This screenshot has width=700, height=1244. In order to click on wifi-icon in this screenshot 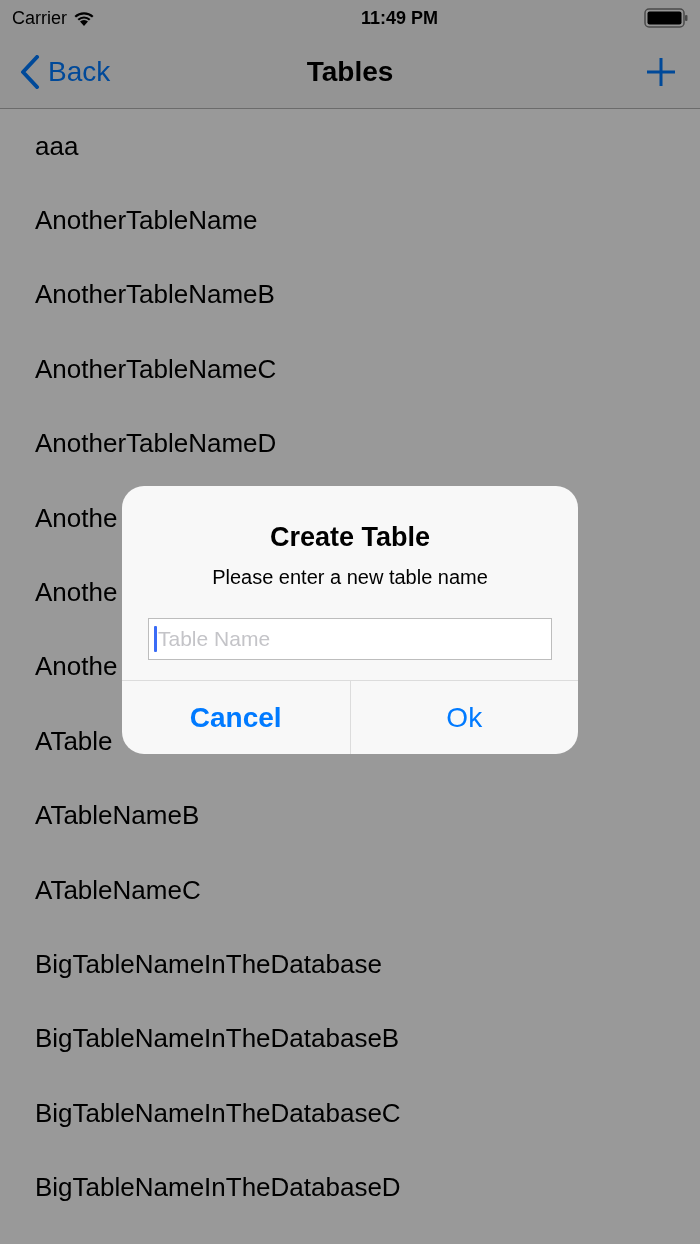, I will do `click(84, 18)`.